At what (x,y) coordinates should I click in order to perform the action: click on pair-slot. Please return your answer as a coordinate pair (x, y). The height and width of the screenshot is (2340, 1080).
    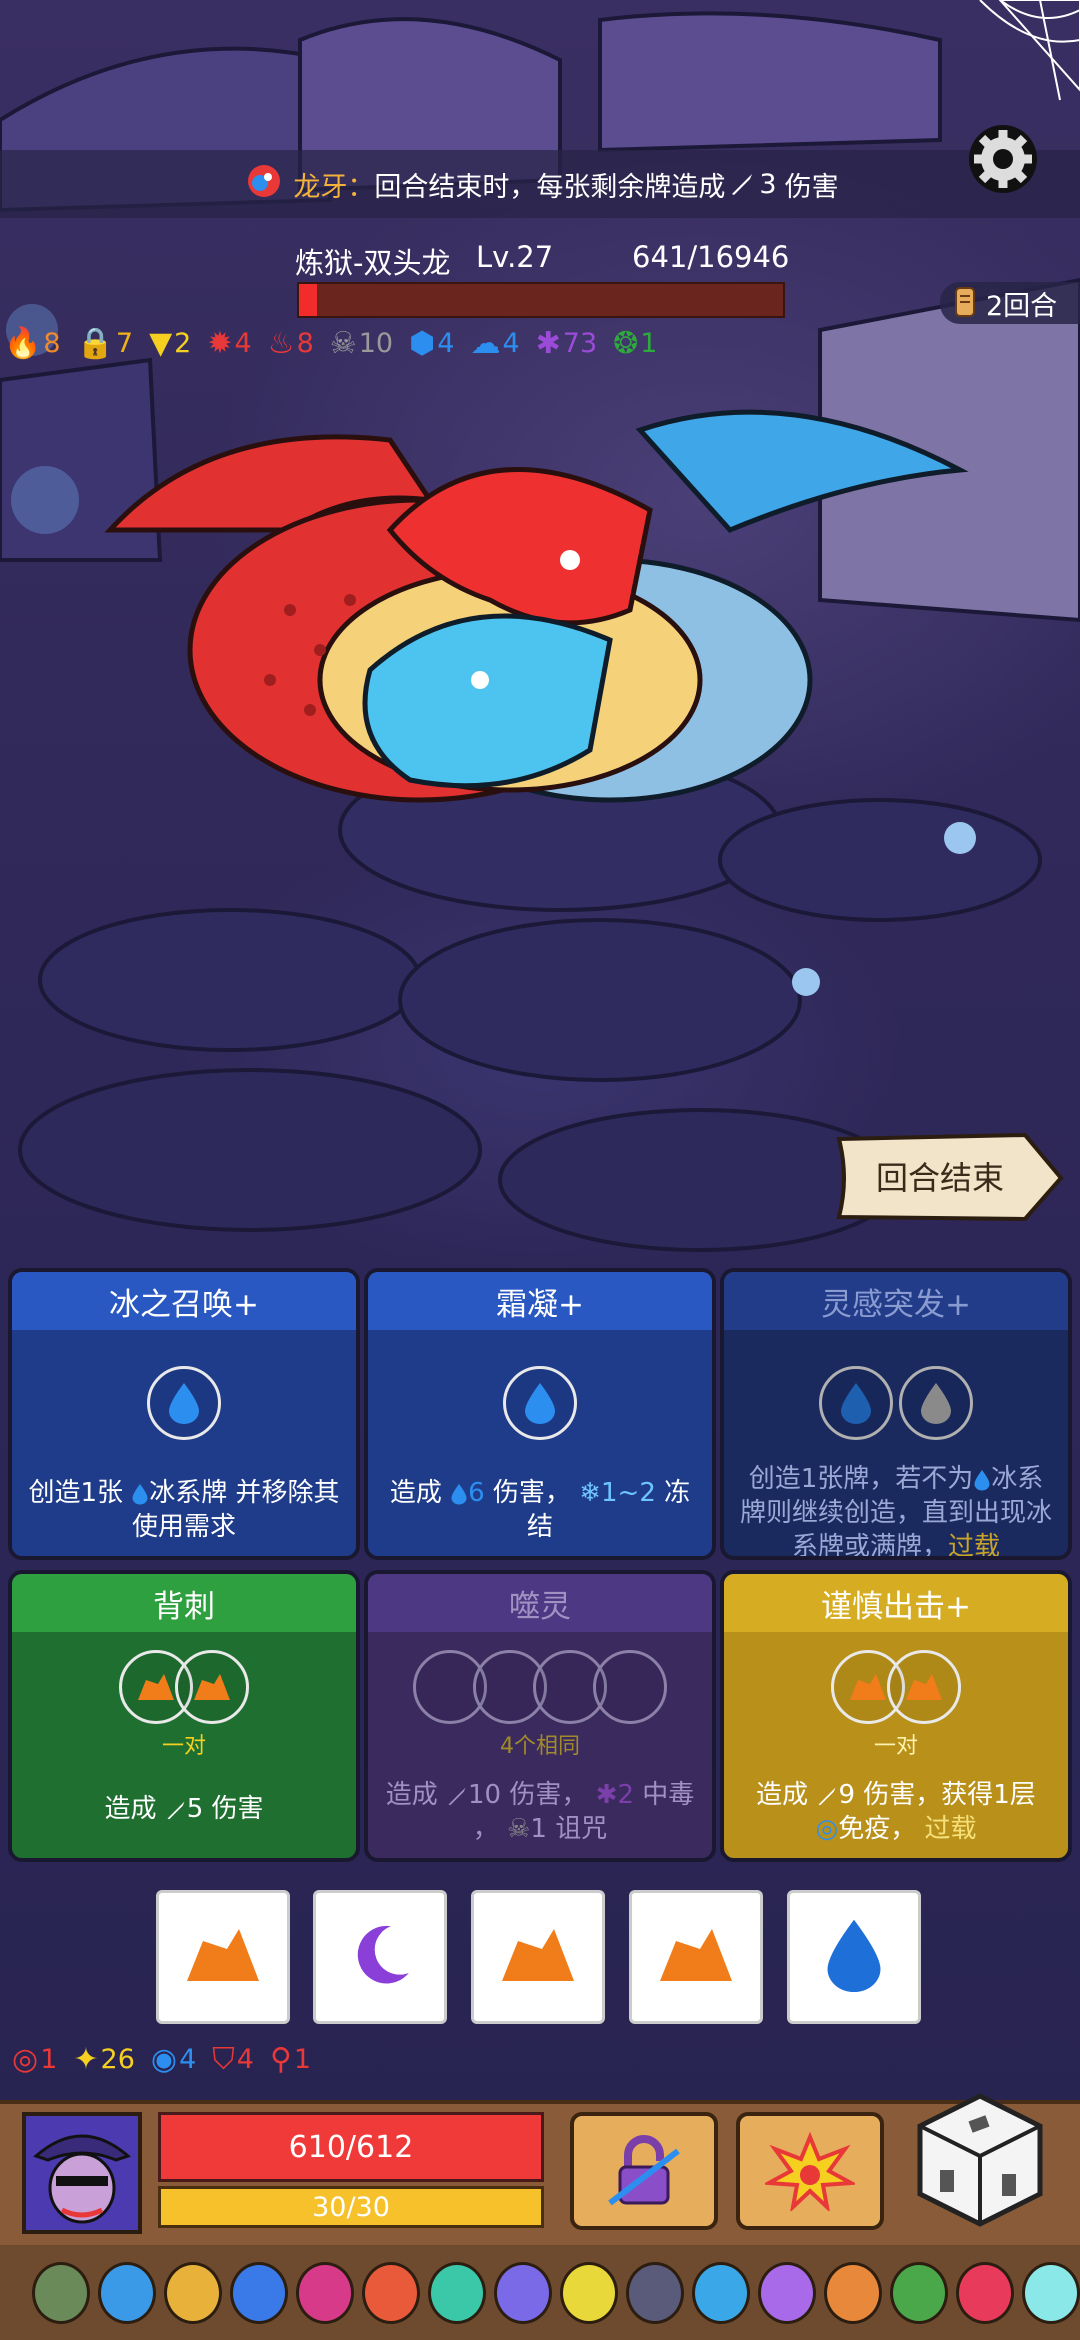
    Looking at the image, I should click on (924, 1687).